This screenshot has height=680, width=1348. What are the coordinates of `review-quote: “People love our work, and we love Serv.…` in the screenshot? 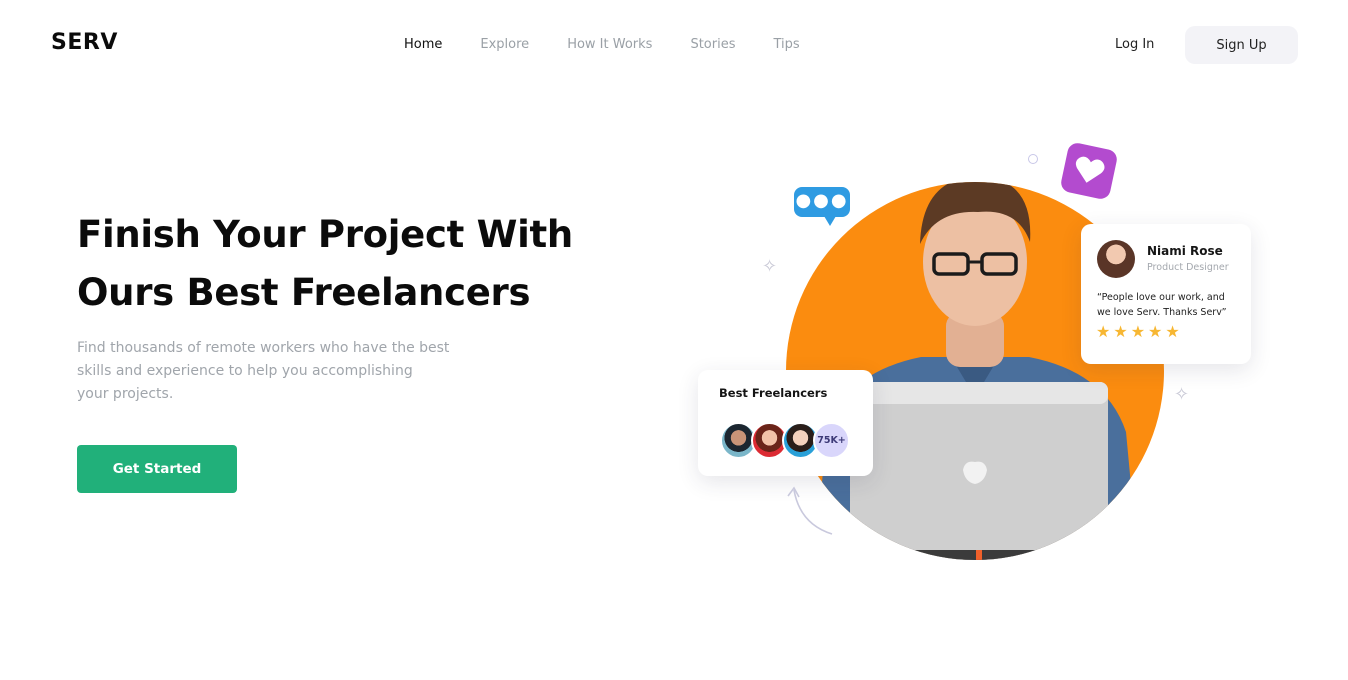 It's located at (1171, 305).